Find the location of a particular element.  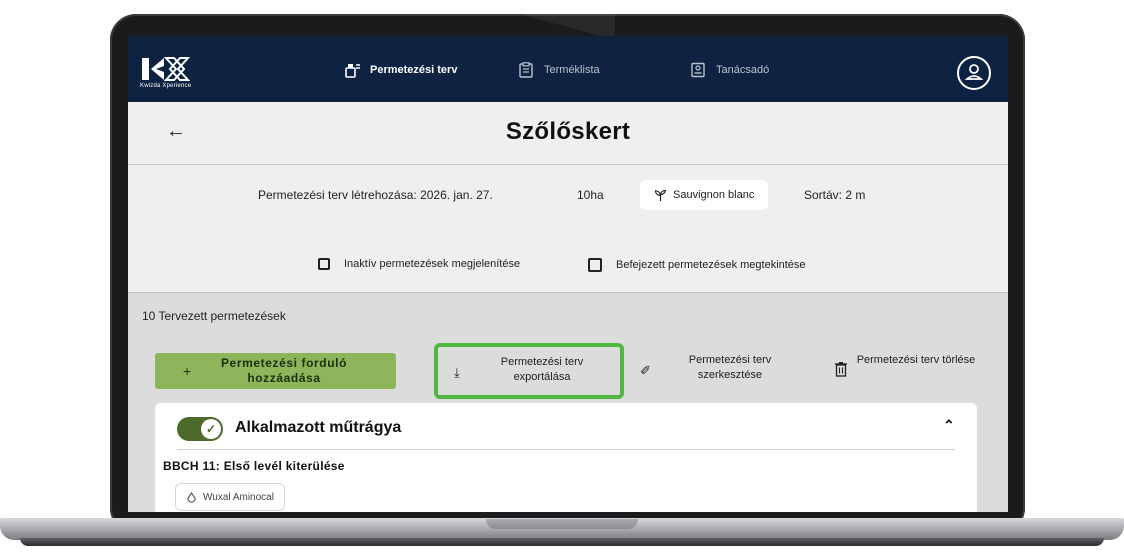

page-title: Szőlőskert is located at coordinates (568, 131).